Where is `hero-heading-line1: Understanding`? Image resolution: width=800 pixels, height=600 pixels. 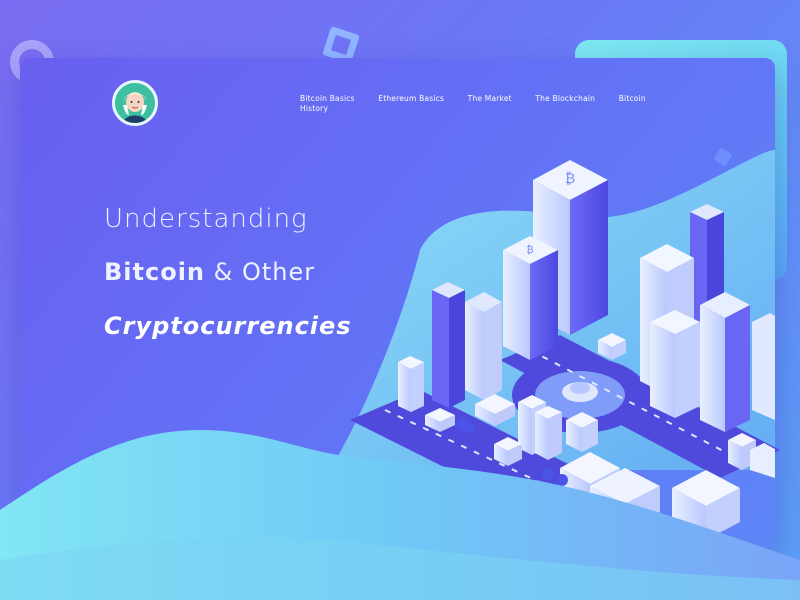
hero-heading-line1: Understanding is located at coordinates (206, 219).